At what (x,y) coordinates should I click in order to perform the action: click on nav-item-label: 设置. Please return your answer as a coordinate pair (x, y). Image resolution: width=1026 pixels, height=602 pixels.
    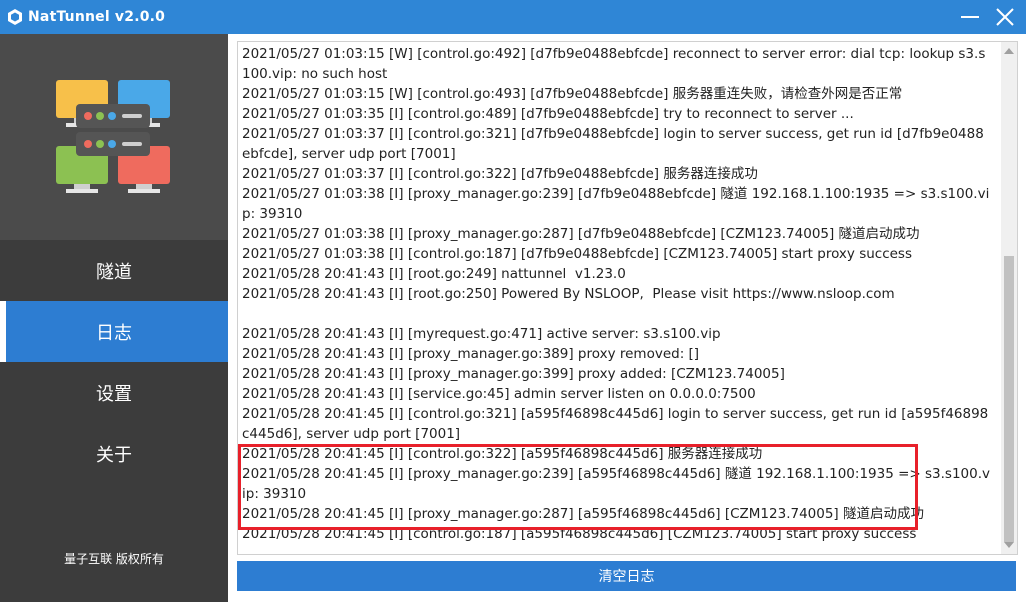
    Looking at the image, I should click on (114, 394).